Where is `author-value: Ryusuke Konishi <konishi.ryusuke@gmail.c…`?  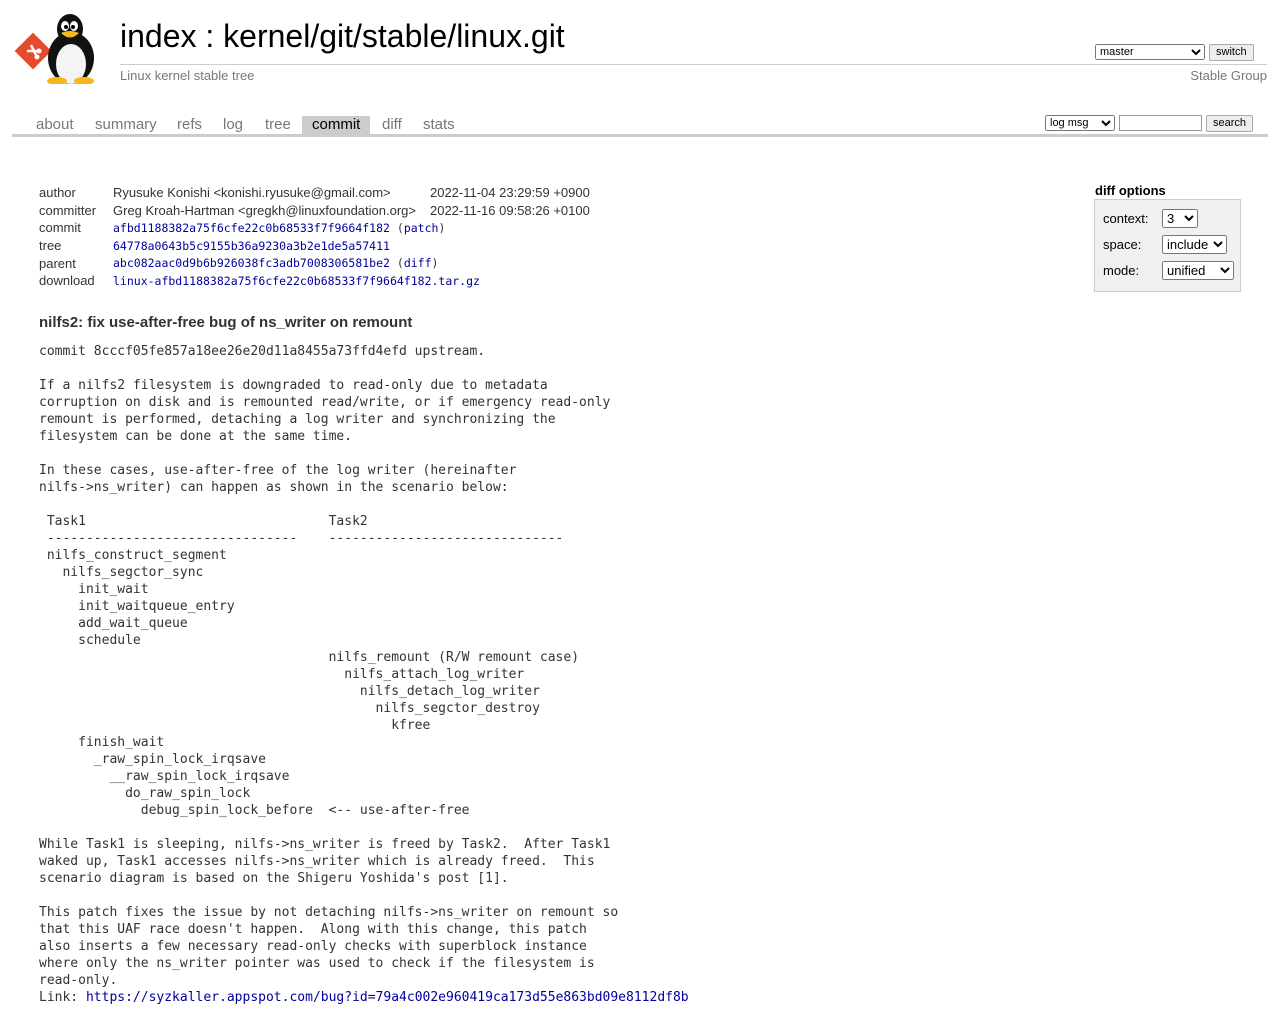 author-value: Ryusuke Konishi <konishi.ryusuke@gmail.c… is located at coordinates (252, 193).